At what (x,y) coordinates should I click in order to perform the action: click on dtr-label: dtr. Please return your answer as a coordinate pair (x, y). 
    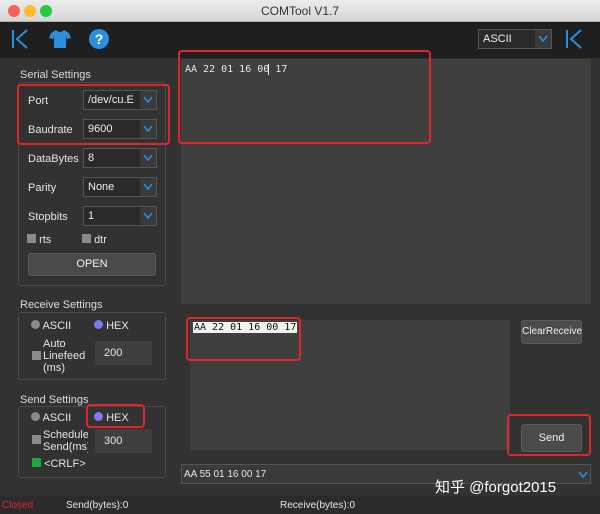
    Looking at the image, I should click on (100, 240).